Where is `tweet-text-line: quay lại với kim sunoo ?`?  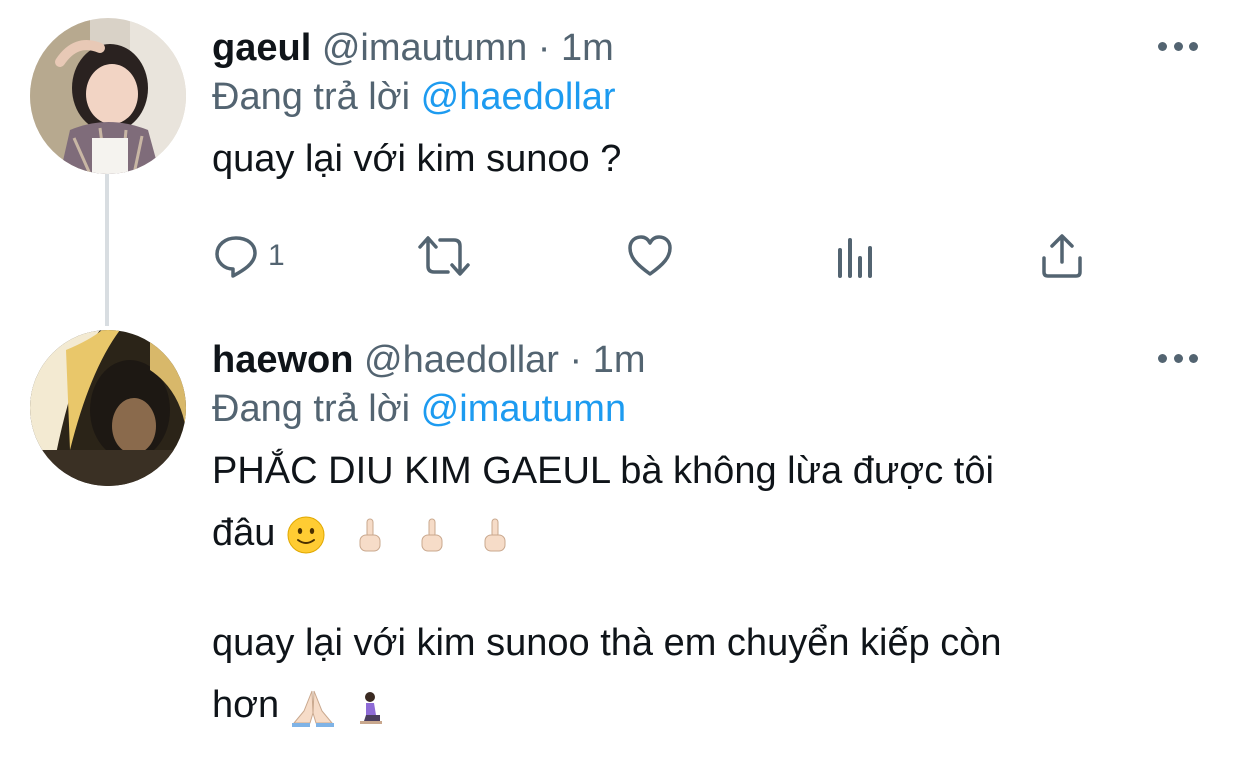
tweet-text-line: quay lại với kim sunoo ? is located at coordinates (417, 159).